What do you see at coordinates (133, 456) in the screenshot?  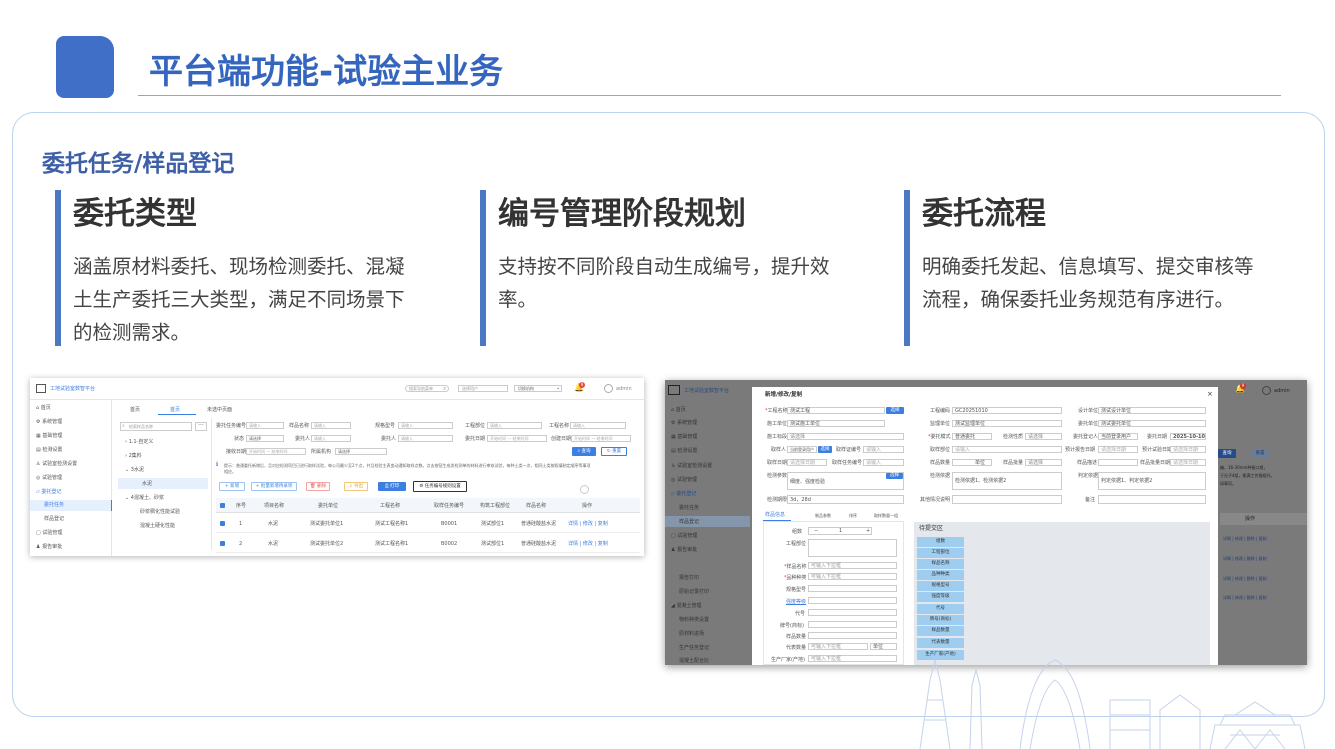 I see `tree-node: › 2集料` at bounding box center [133, 456].